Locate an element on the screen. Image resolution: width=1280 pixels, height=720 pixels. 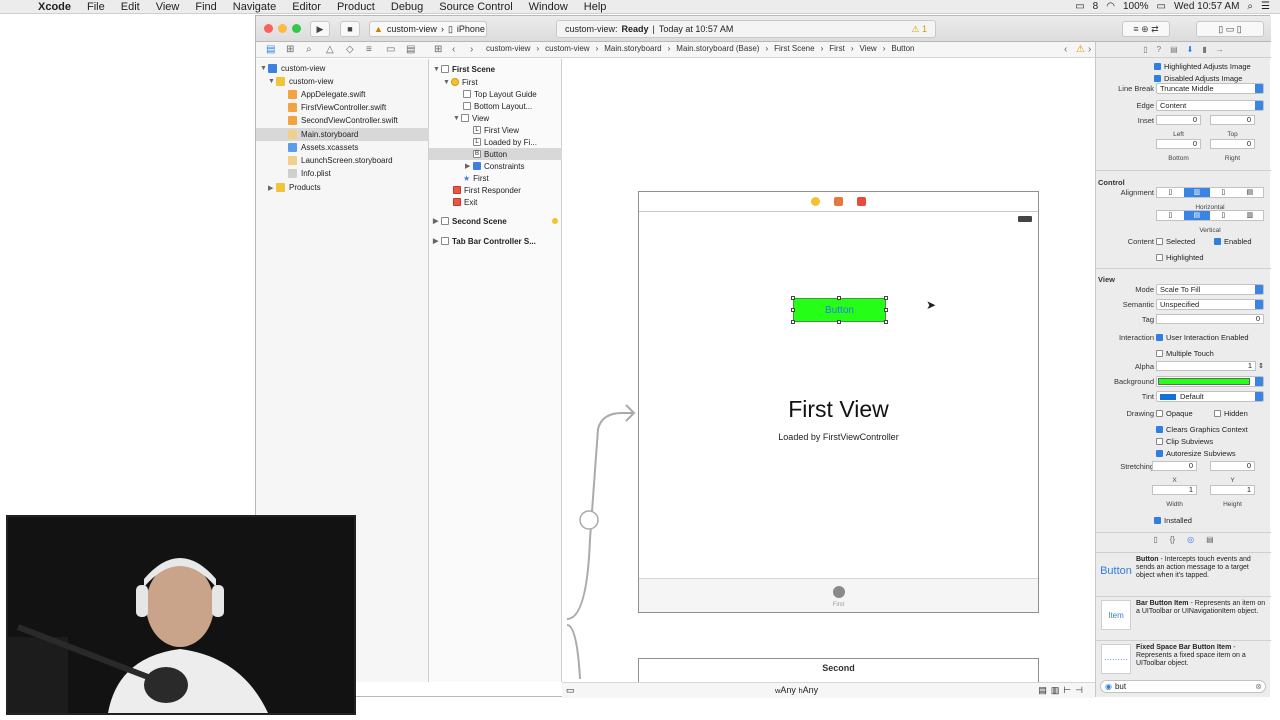
stretch-height-field: 1 is located at coordinates (1232, 490).